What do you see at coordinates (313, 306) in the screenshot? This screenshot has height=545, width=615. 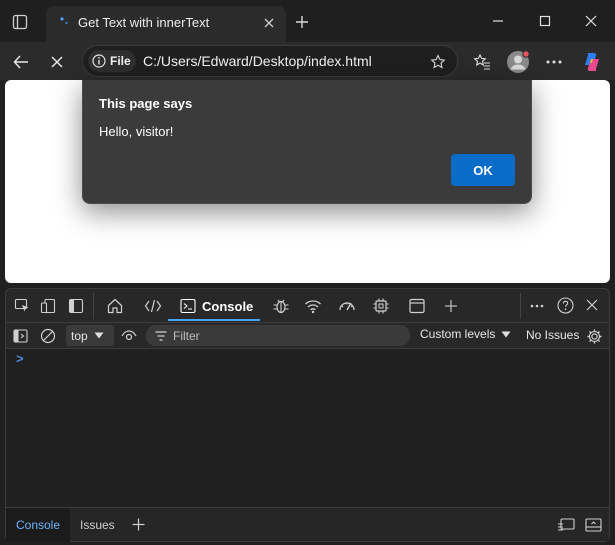 I see `network-wifi-icon` at bounding box center [313, 306].